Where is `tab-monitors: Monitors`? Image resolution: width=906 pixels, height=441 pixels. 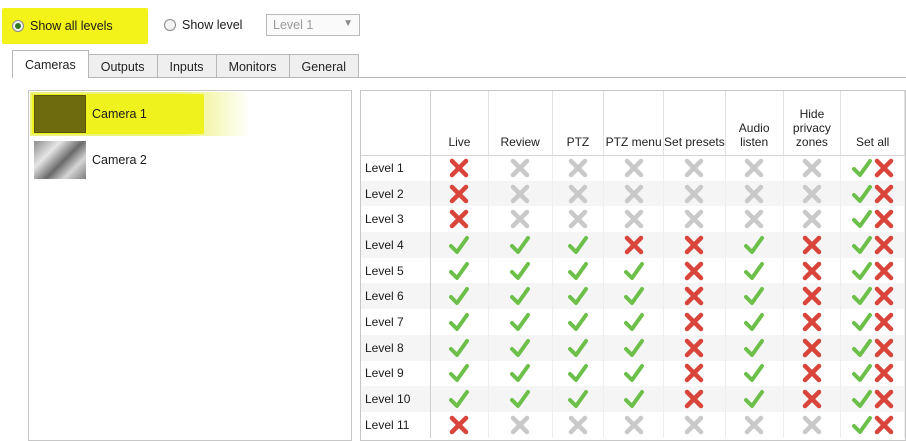
tab-monitors: Monitors is located at coordinates (252, 66).